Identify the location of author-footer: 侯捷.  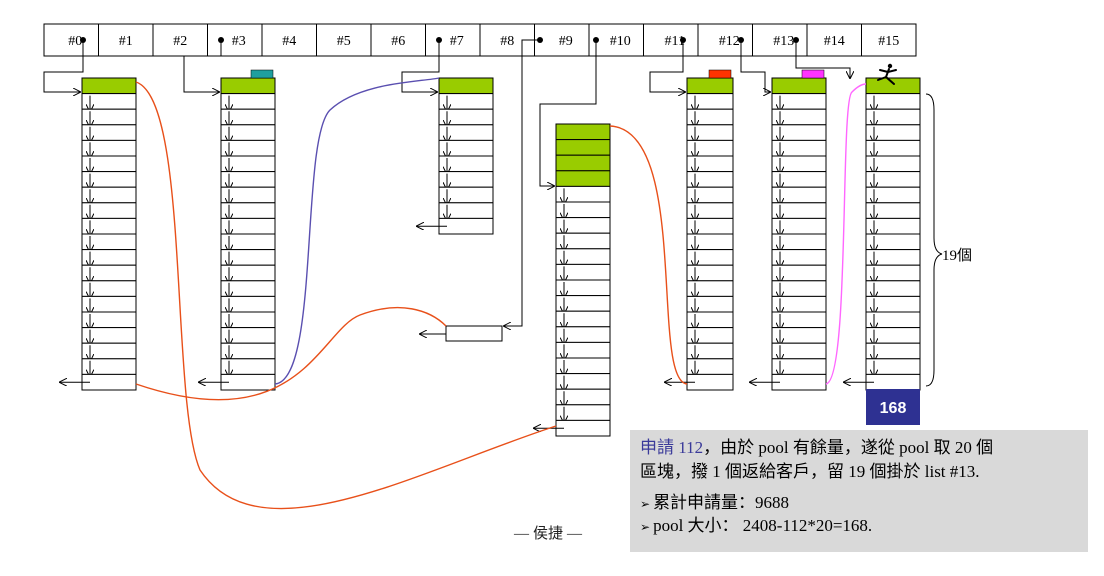
(548, 532).